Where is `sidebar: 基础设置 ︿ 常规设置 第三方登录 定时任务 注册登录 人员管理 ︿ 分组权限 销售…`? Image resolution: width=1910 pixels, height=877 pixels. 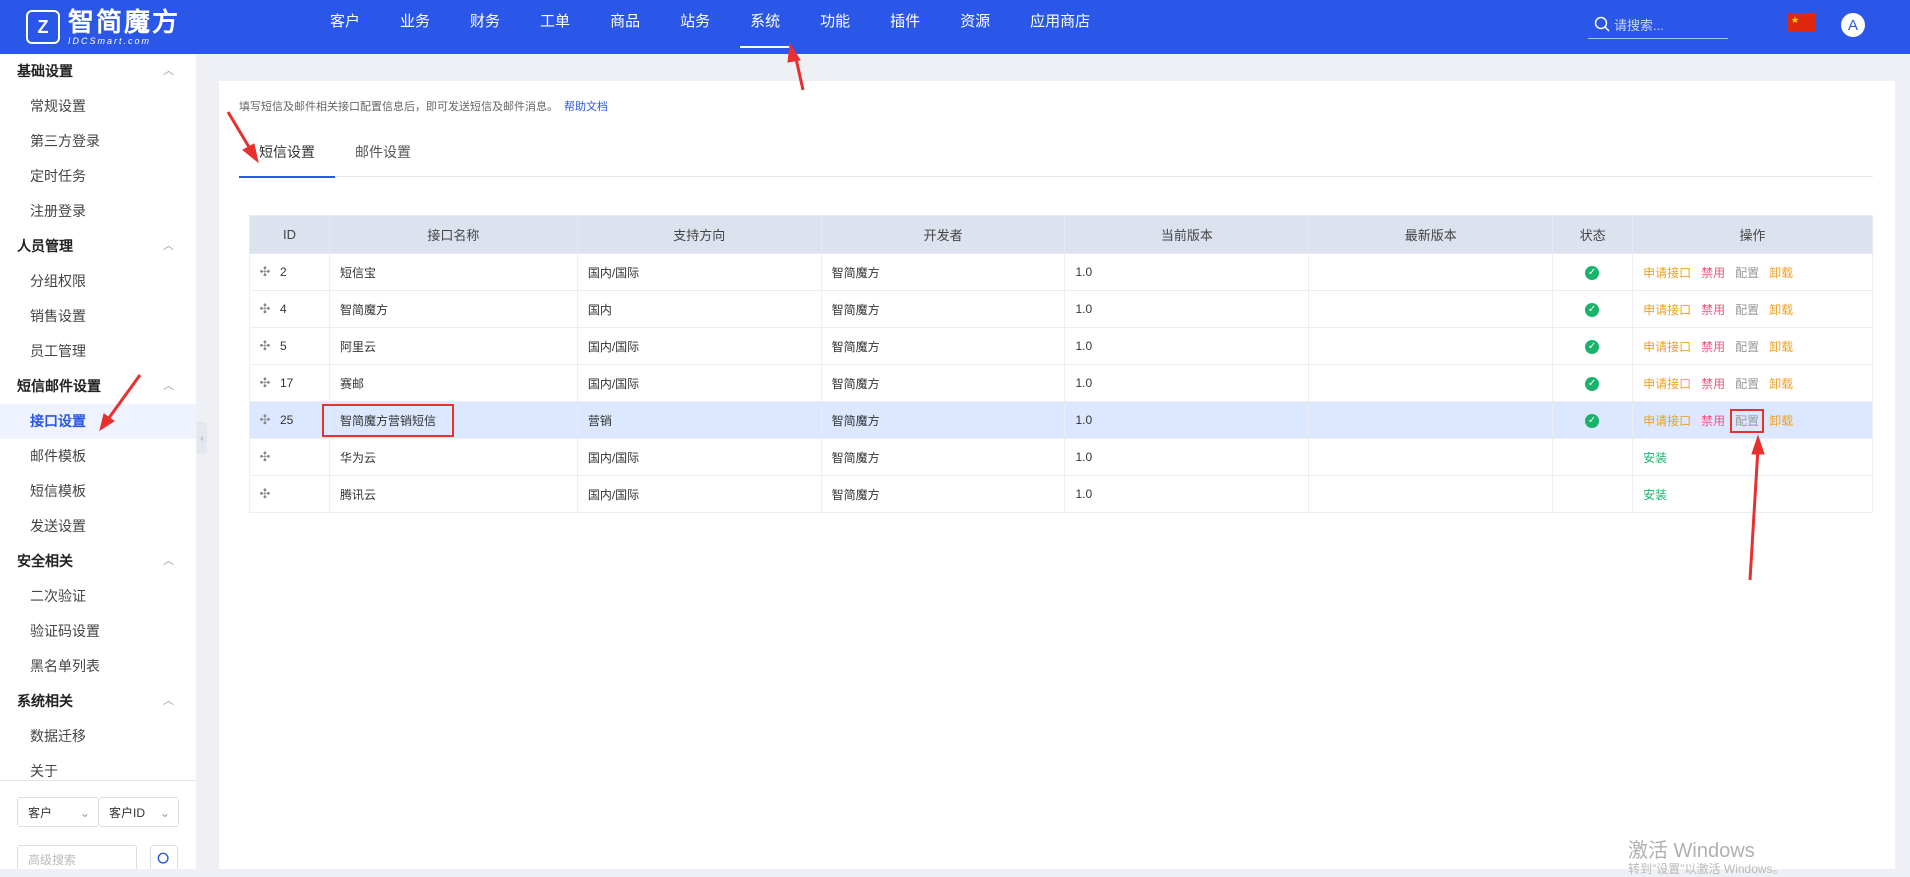 sidebar: 基础设置 ︿ 常规设置 第三方登录 定时任务 注册登录 人员管理 ︿ 分组权限 销售… is located at coordinates (98, 461).